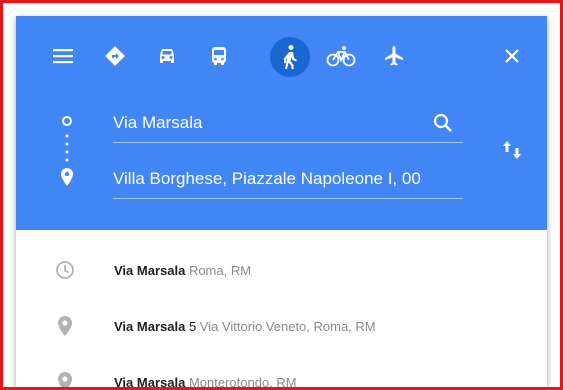  Describe the element at coordinates (242, 381) in the screenshot. I see `suggestion-secondary: Monterotondo, RM` at that location.